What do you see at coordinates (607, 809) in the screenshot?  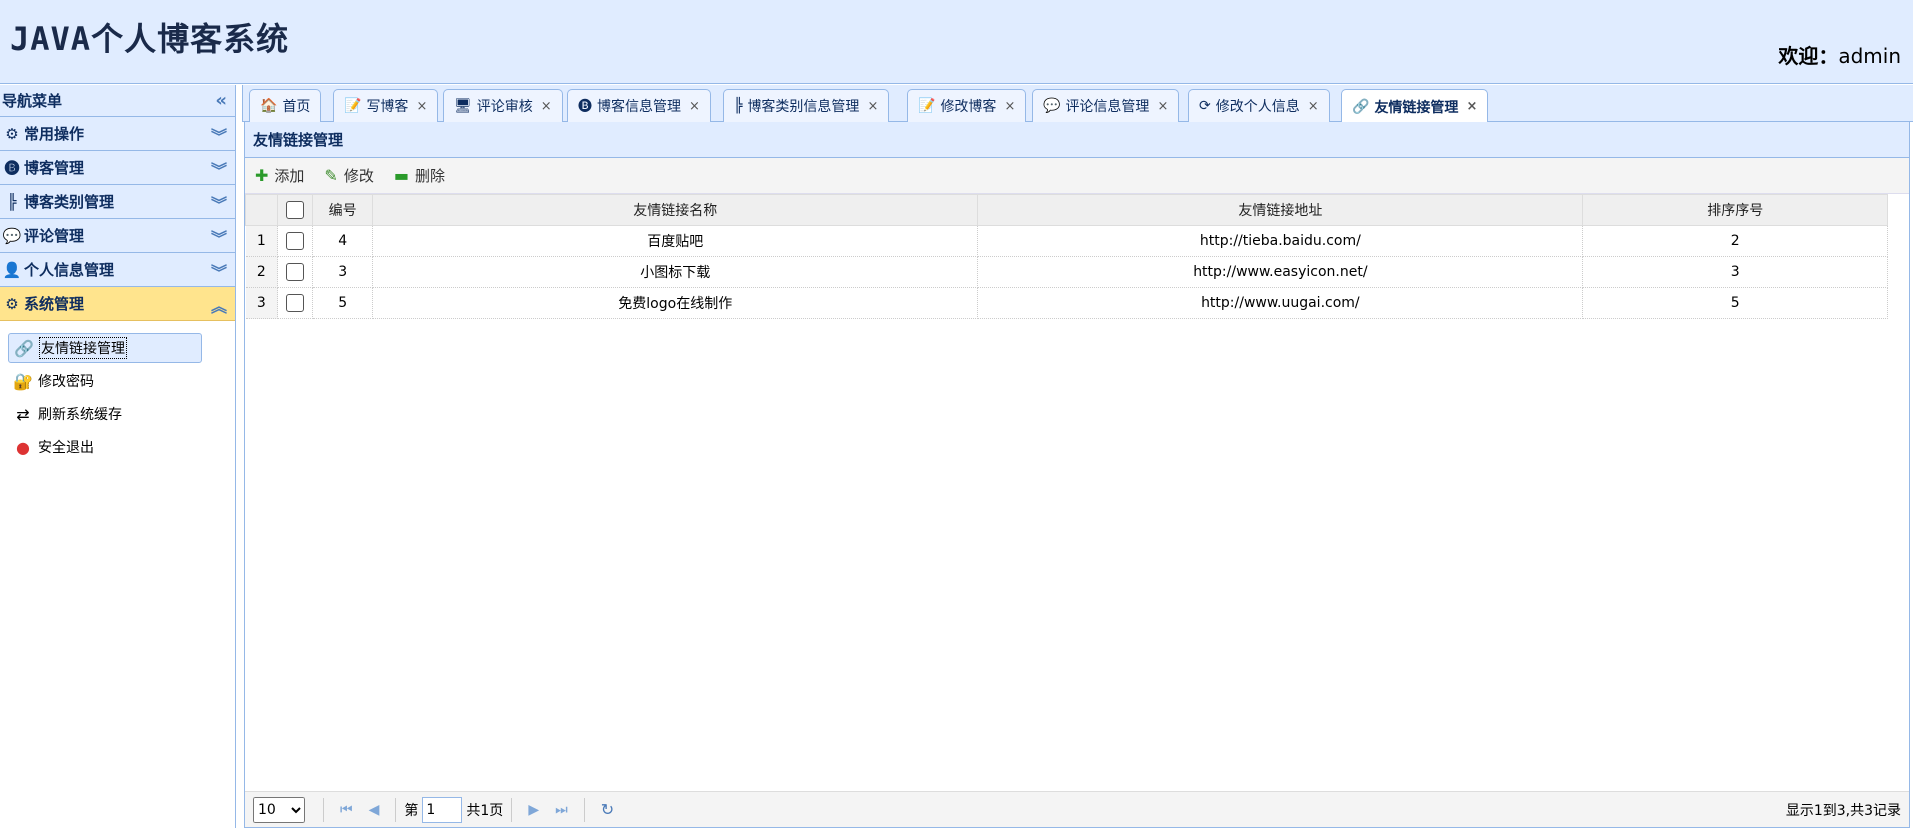 I see `refresh-icon: ↻` at bounding box center [607, 809].